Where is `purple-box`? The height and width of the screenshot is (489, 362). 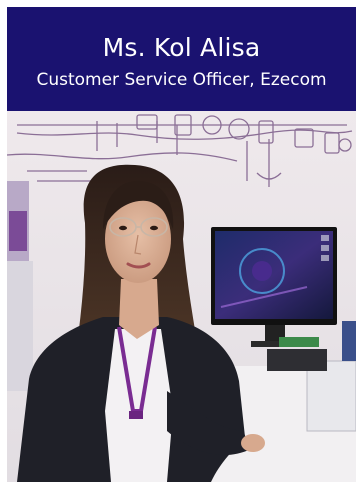
purple-box is located at coordinates (18, 231).